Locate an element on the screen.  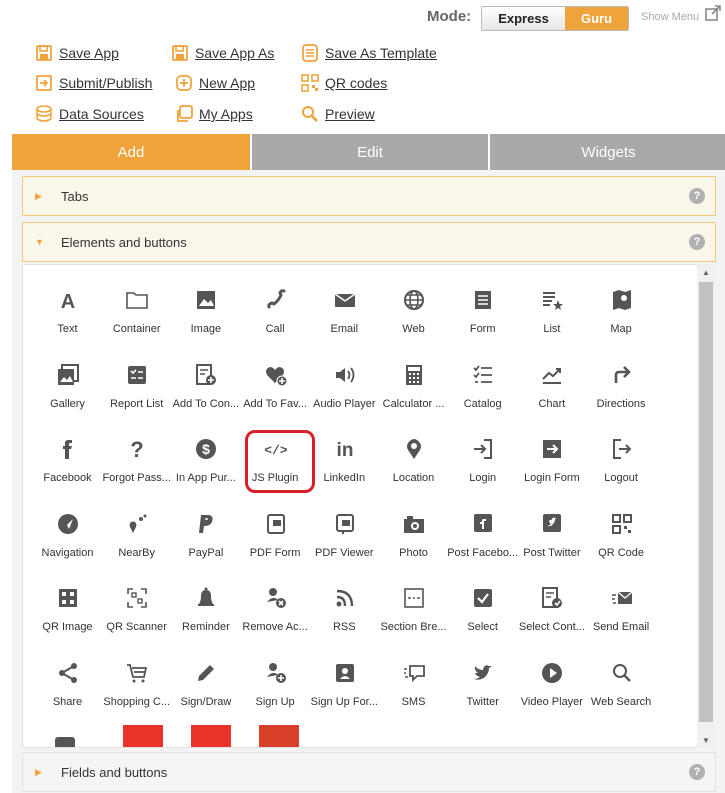
external-link-icon is located at coordinates (713, 13).